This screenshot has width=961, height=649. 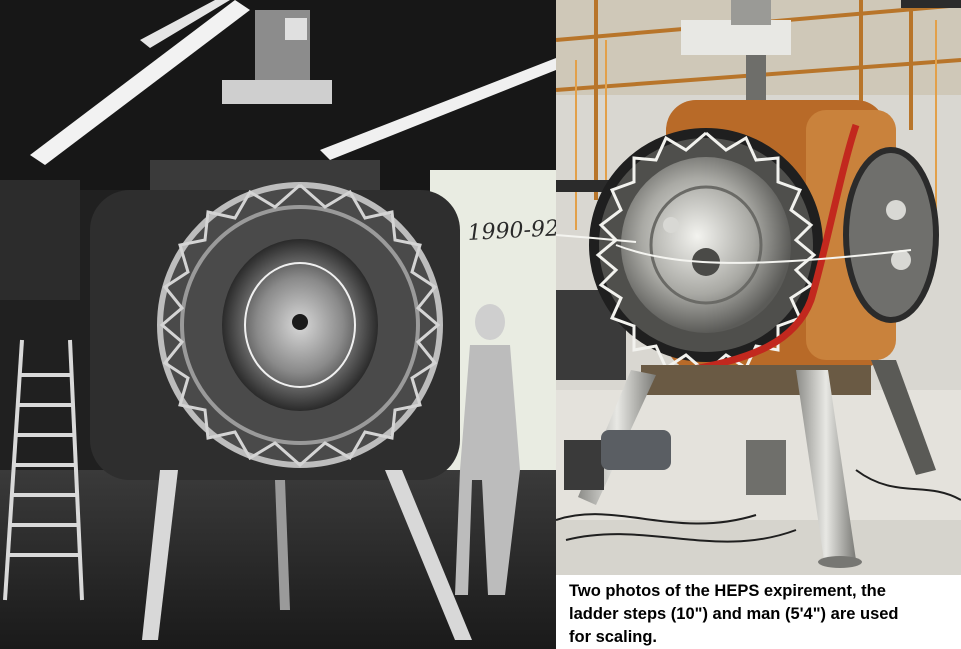 I want to click on handwritten-date-label: 1990-92, so click(x=511, y=231).